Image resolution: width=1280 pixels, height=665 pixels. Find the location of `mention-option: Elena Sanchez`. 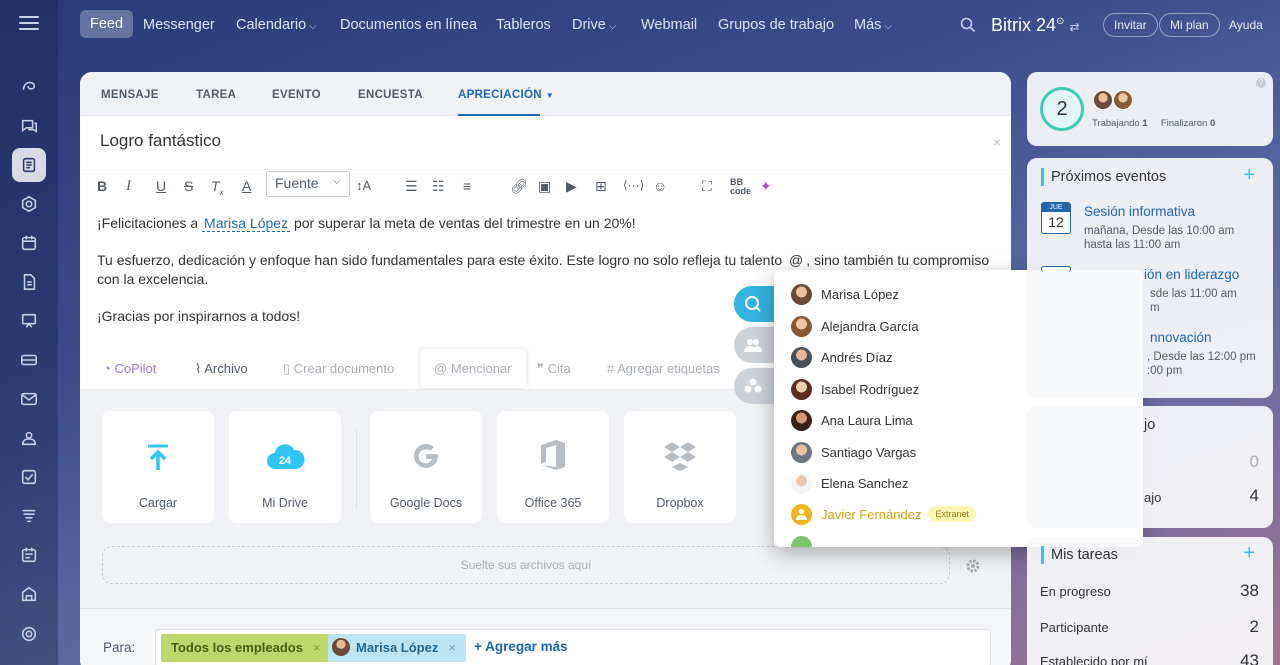

mention-option: Elena Sanchez is located at coordinates (849, 483).